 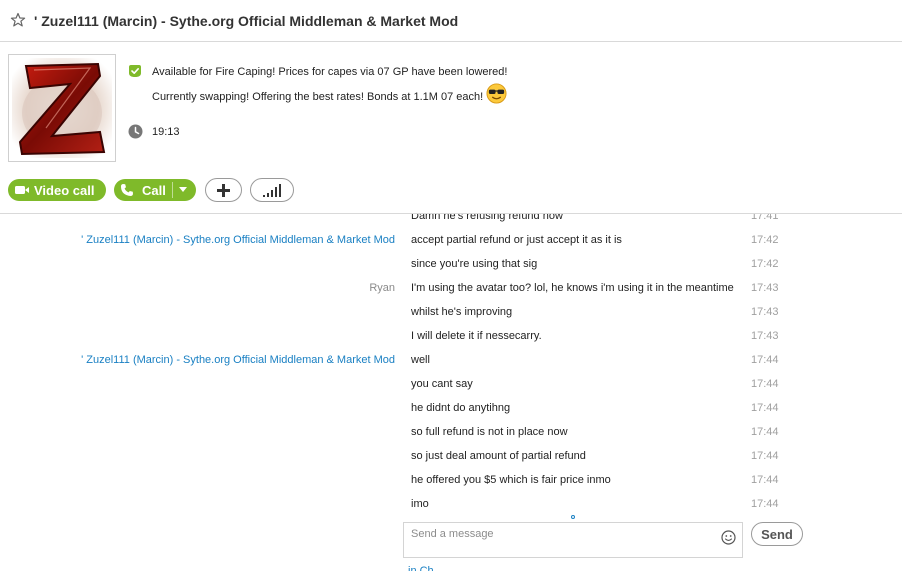 I want to click on call-quality-button, so click(x=272, y=190).